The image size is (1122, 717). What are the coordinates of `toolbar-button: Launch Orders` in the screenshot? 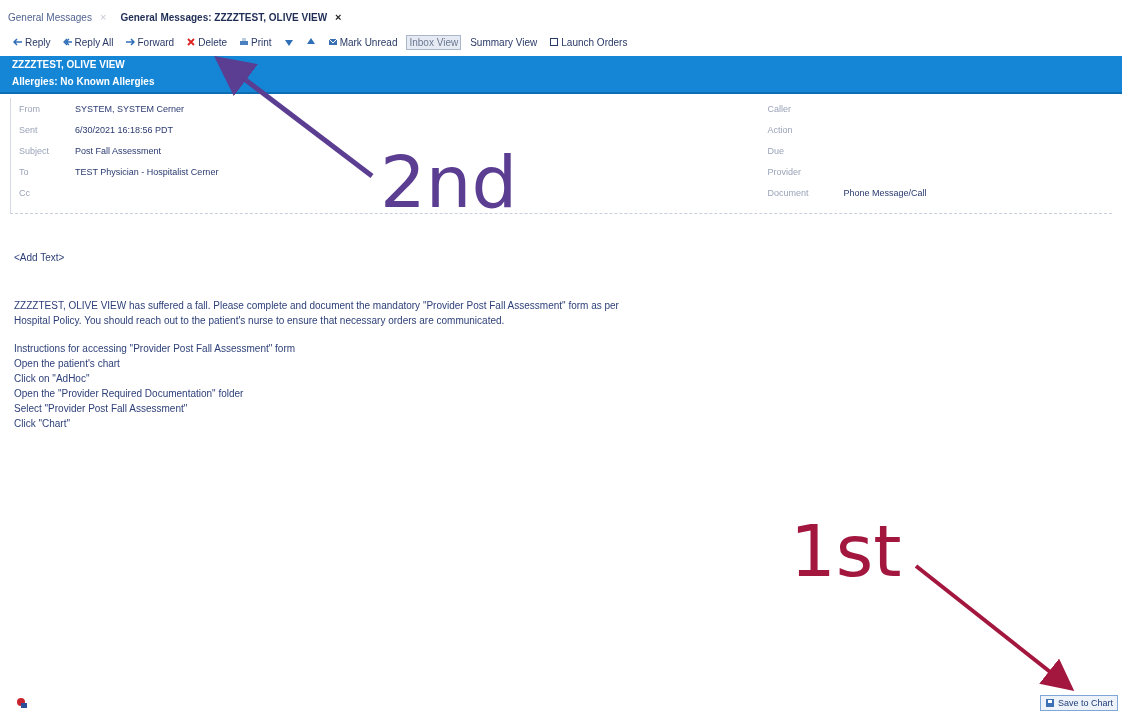 It's located at (588, 42).